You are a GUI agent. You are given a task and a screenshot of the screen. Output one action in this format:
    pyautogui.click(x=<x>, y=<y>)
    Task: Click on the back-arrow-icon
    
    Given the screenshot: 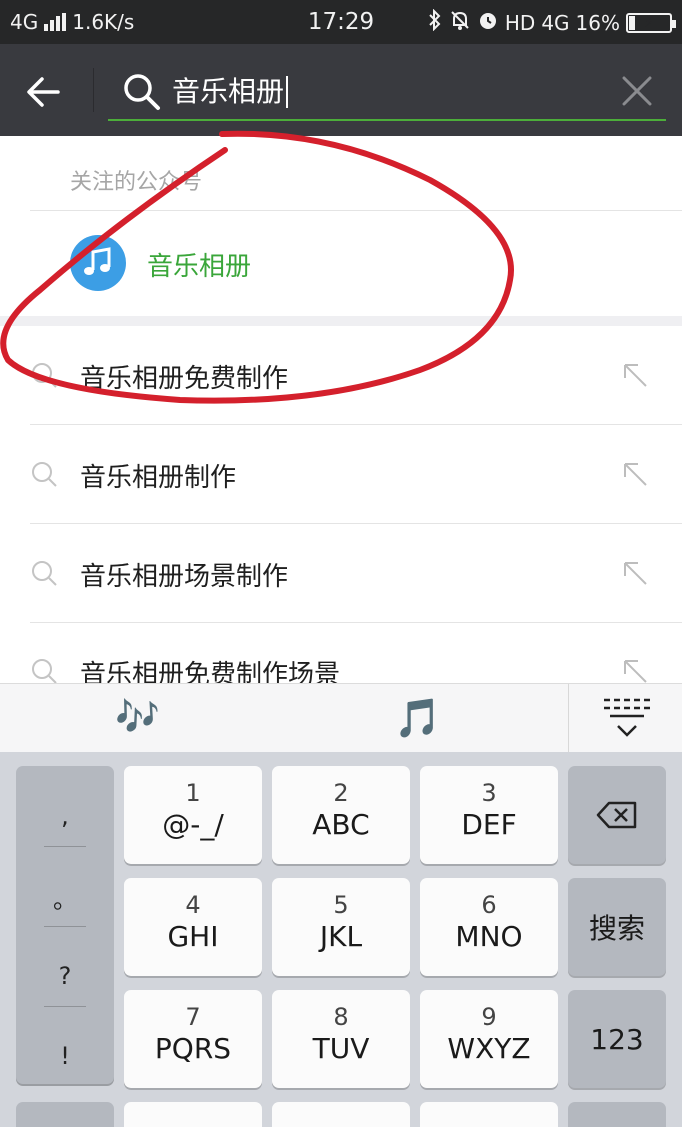 What is the action you would take?
    pyautogui.click(x=43, y=92)
    